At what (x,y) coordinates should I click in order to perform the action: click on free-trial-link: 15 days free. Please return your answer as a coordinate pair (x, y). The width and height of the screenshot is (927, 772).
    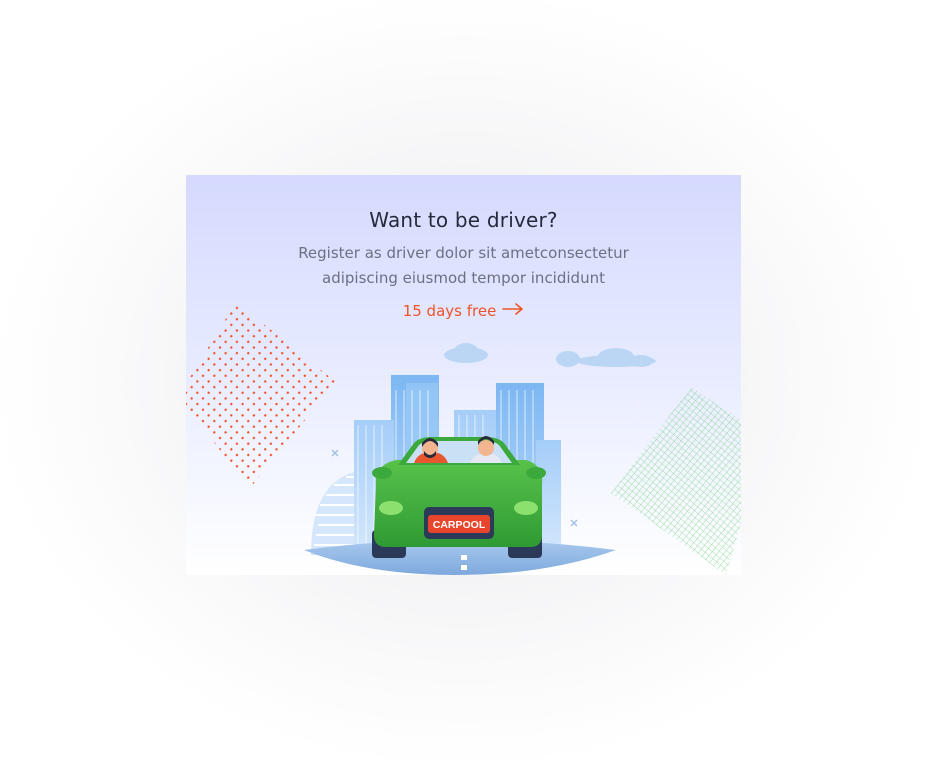
    Looking at the image, I should click on (463, 311).